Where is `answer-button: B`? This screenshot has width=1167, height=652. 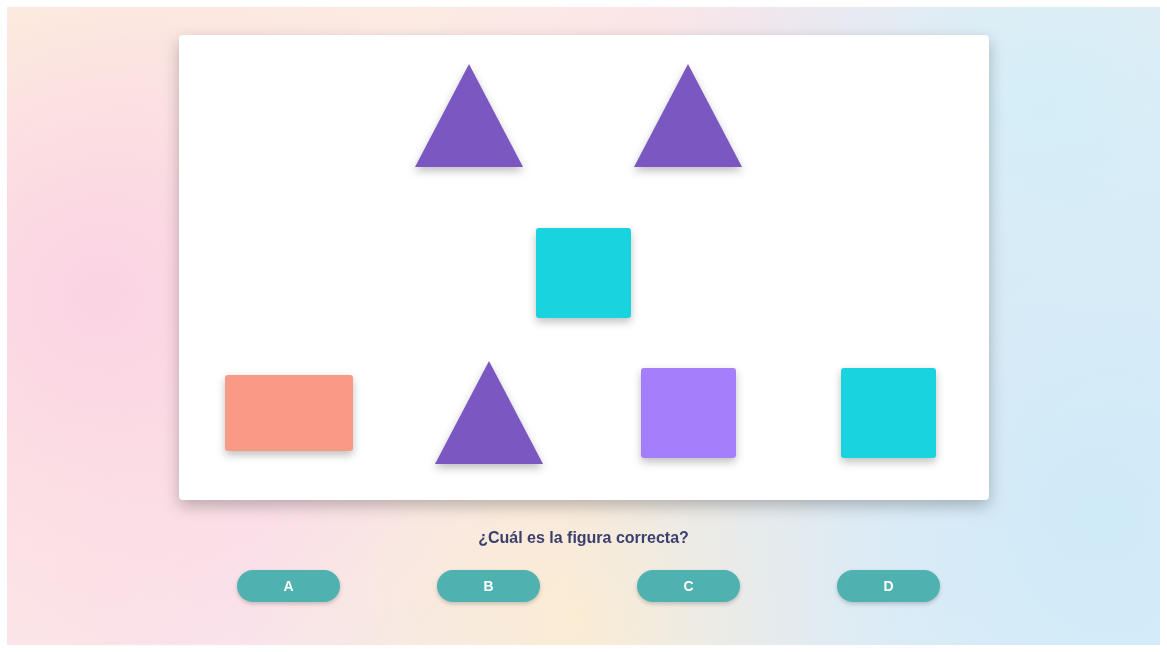 answer-button: B is located at coordinates (488, 586).